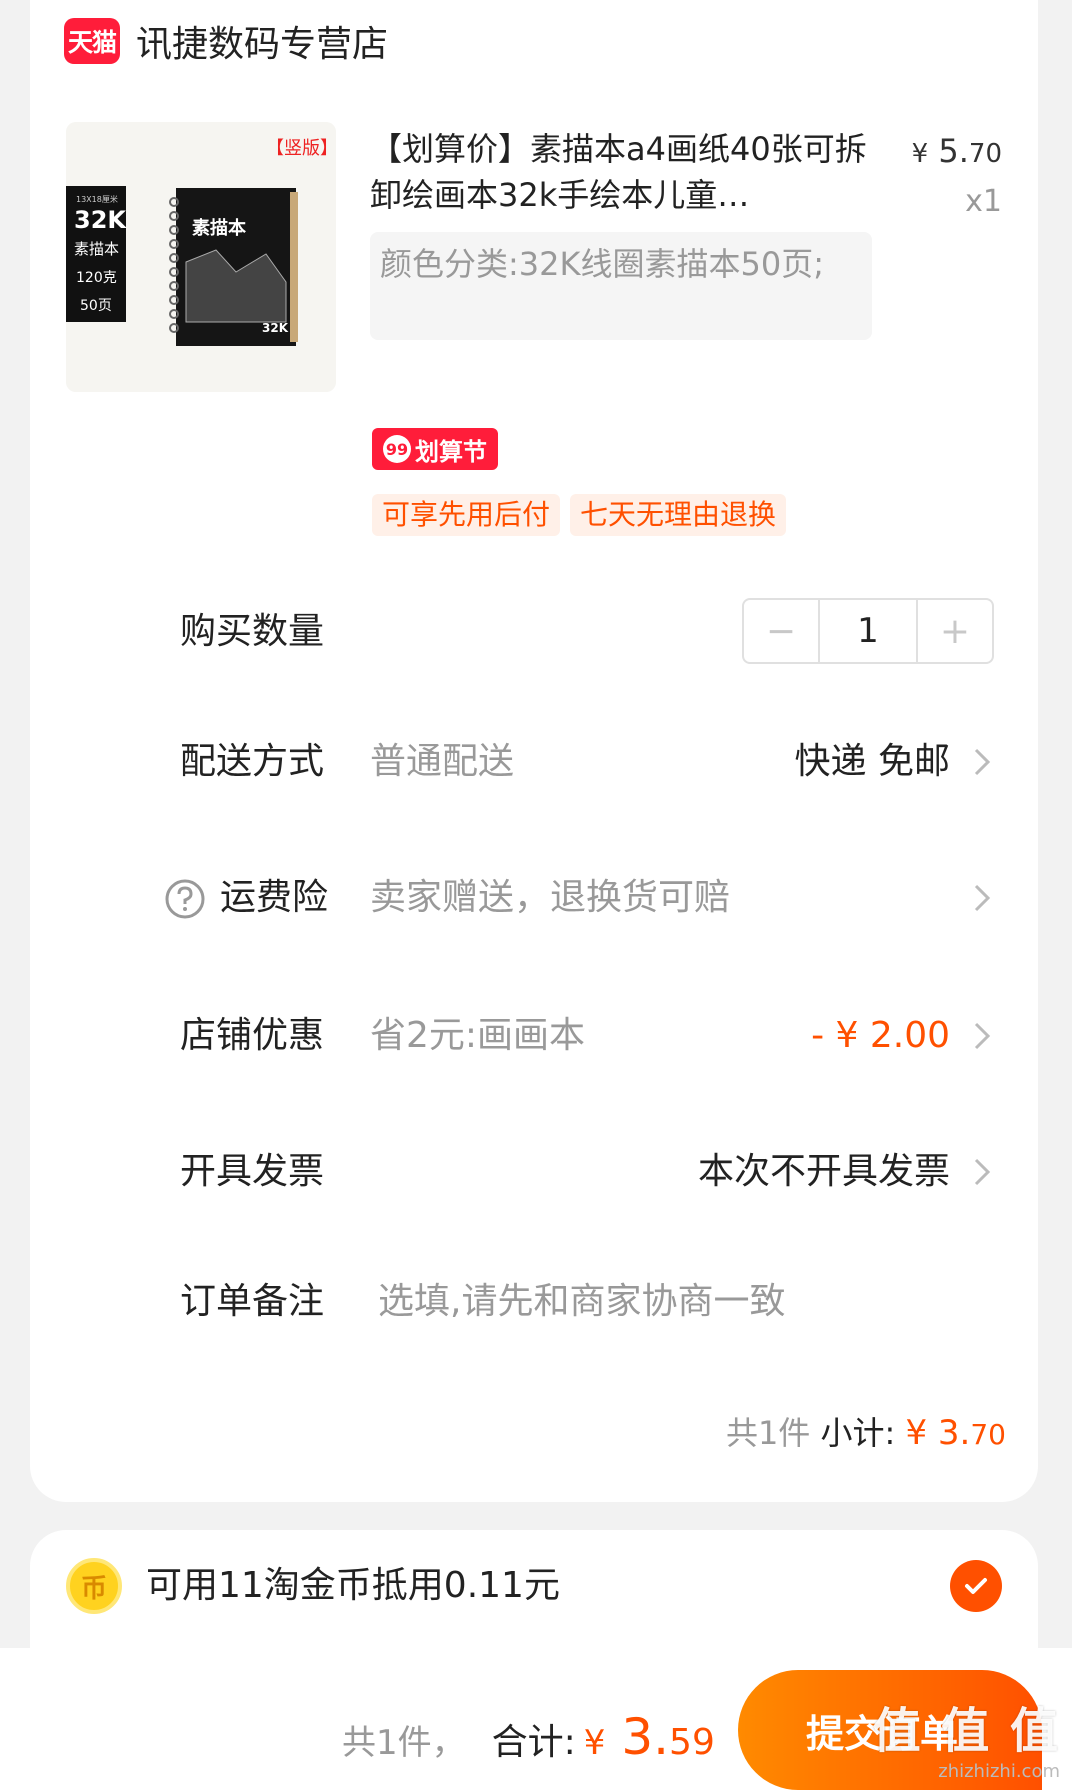  I want to click on invoice-row: 开具发票 本次不开具发票, so click(534, 1172).